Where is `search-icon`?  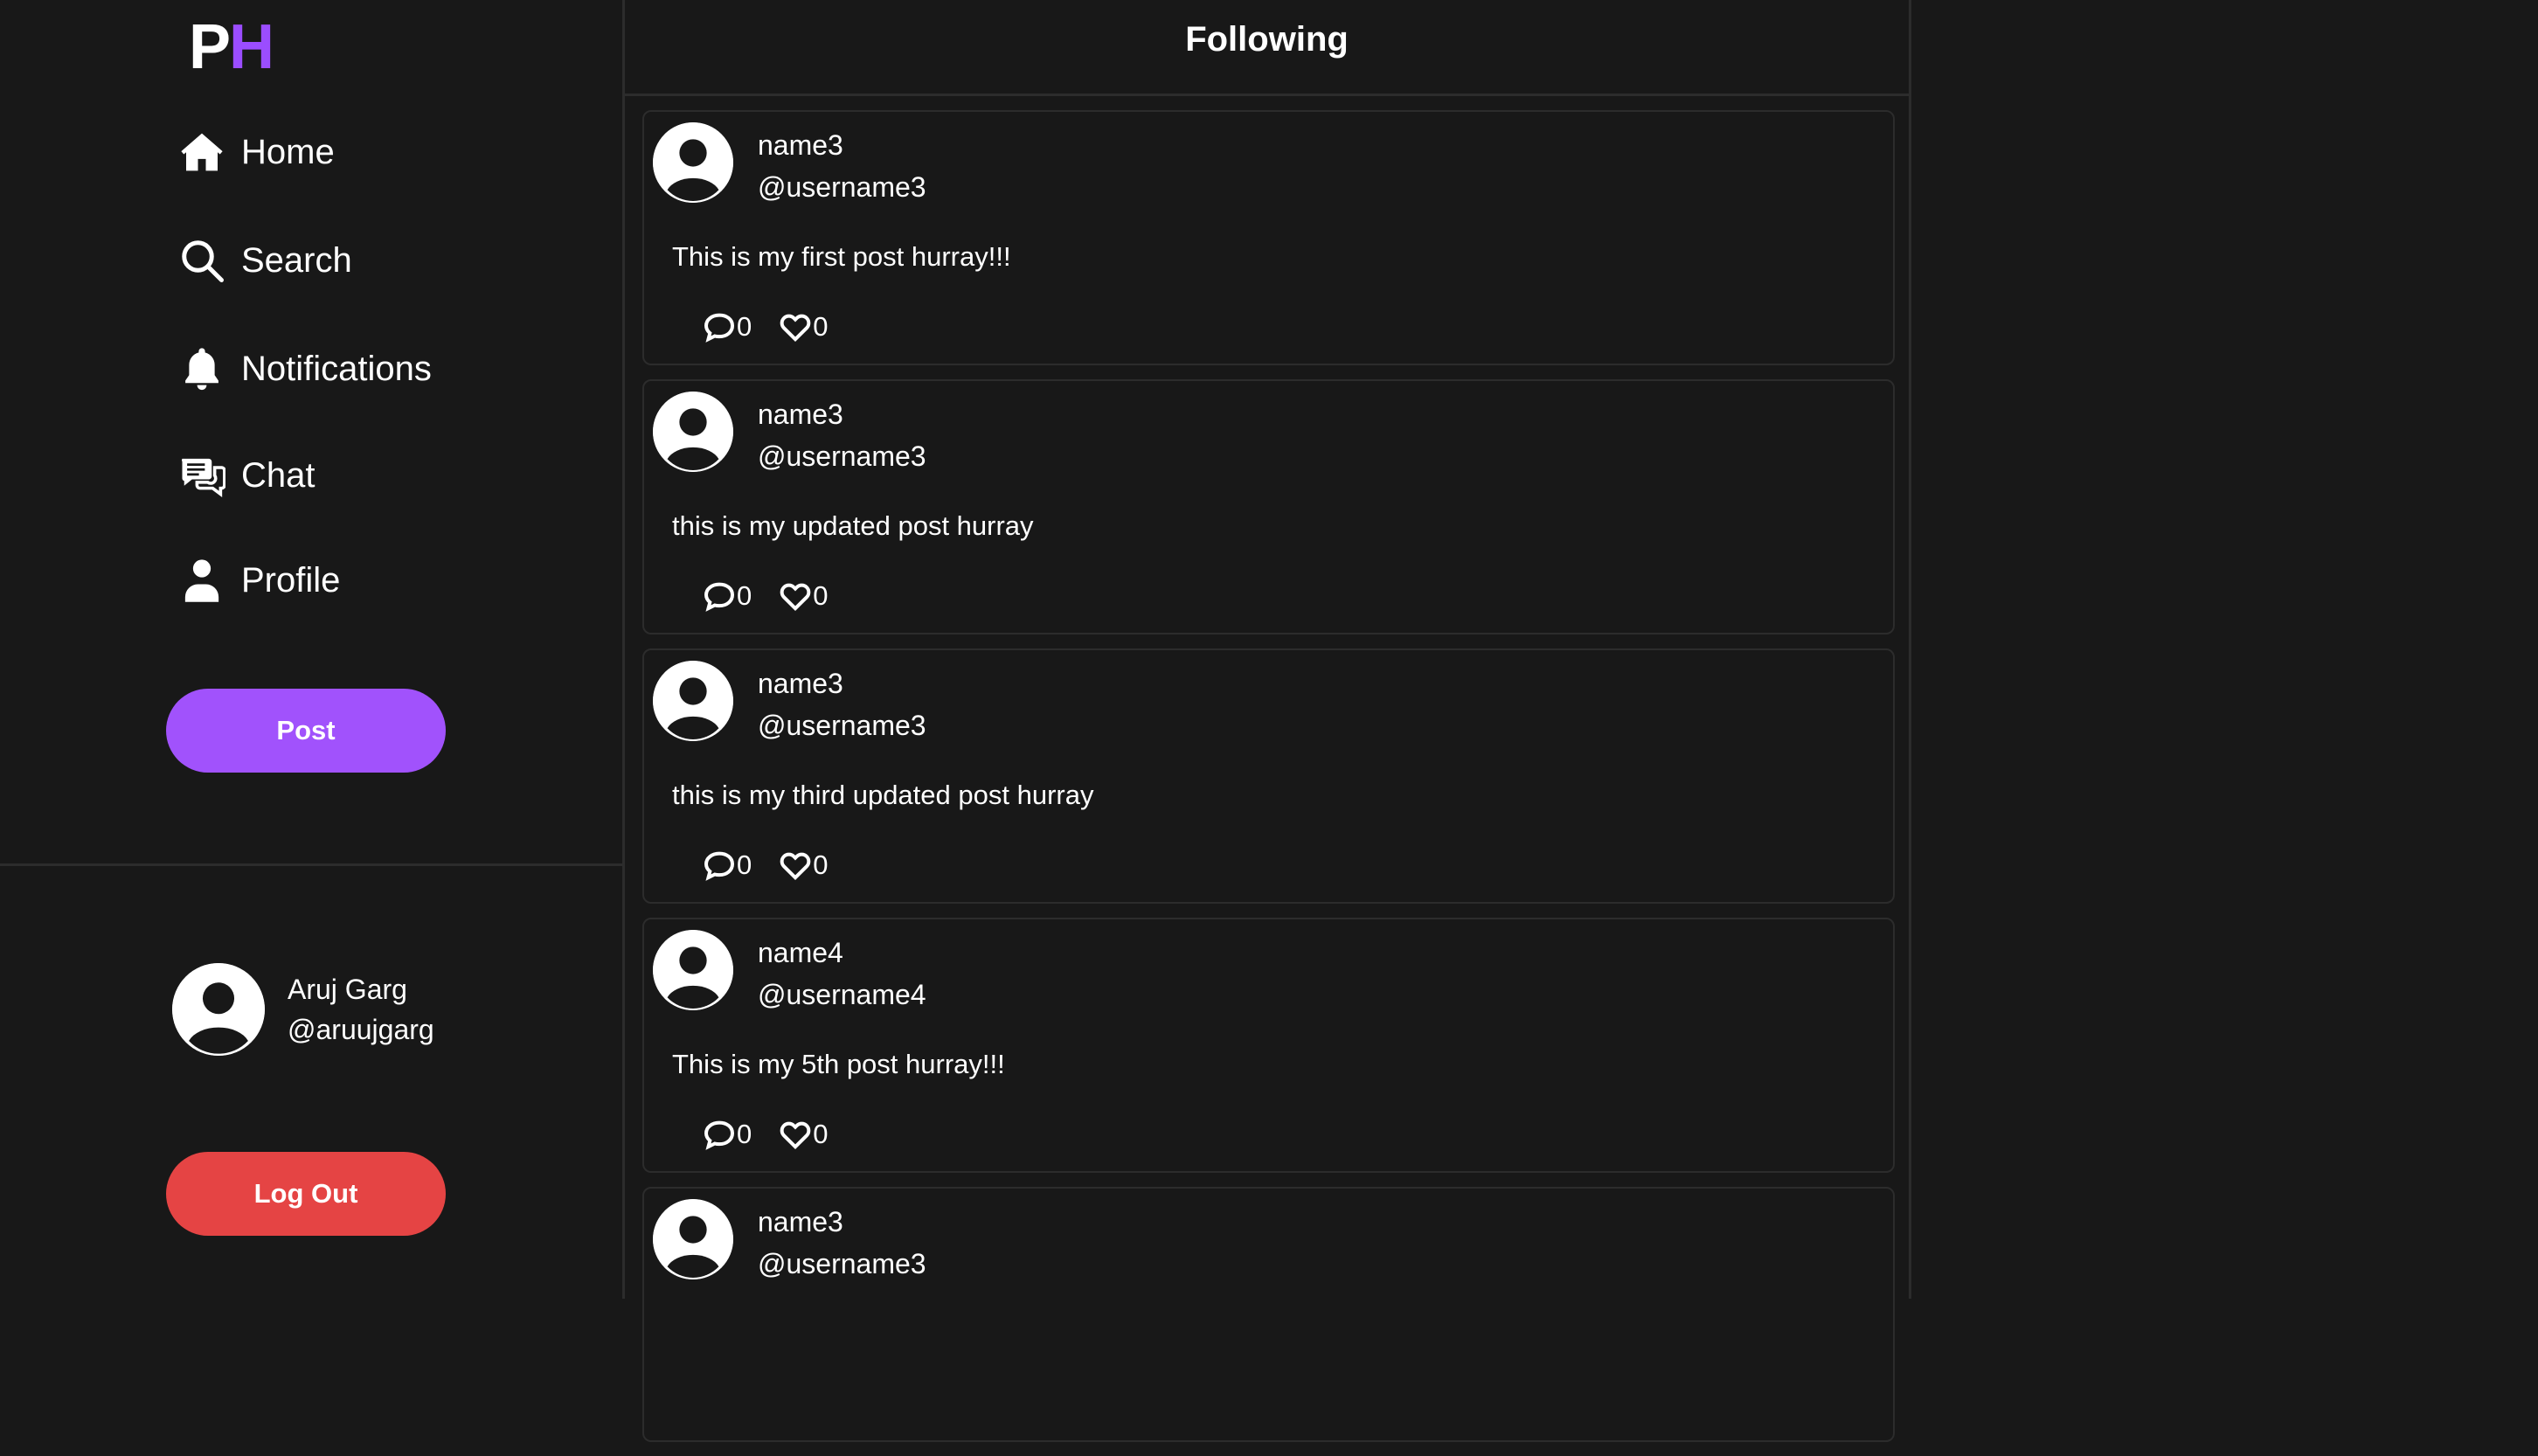
search-icon is located at coordinates (202, 260).